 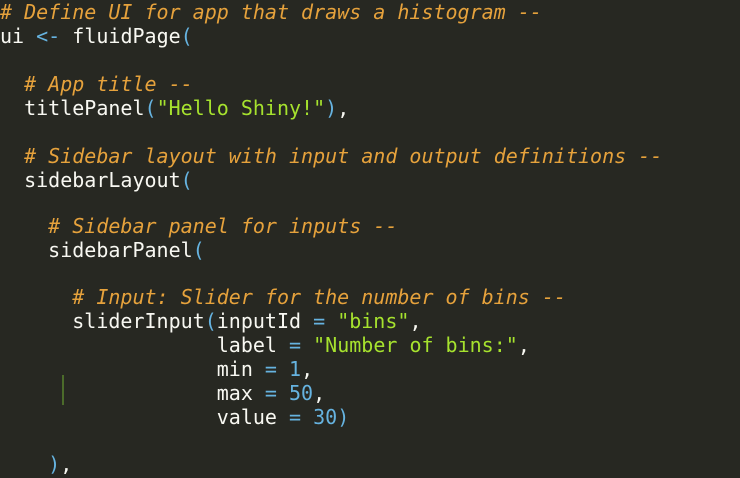 What do you see at coordinates (156, 369) in the screenshot?
I see `code-line-12: min = 1,` at bounding box center [156, 369].